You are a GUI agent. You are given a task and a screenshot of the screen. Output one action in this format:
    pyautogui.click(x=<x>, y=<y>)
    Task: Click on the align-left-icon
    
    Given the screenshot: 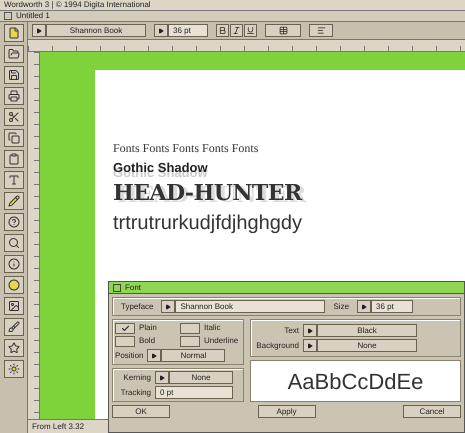 What is the action you would take?
    pyautogui.click(x=321, y=30)
    